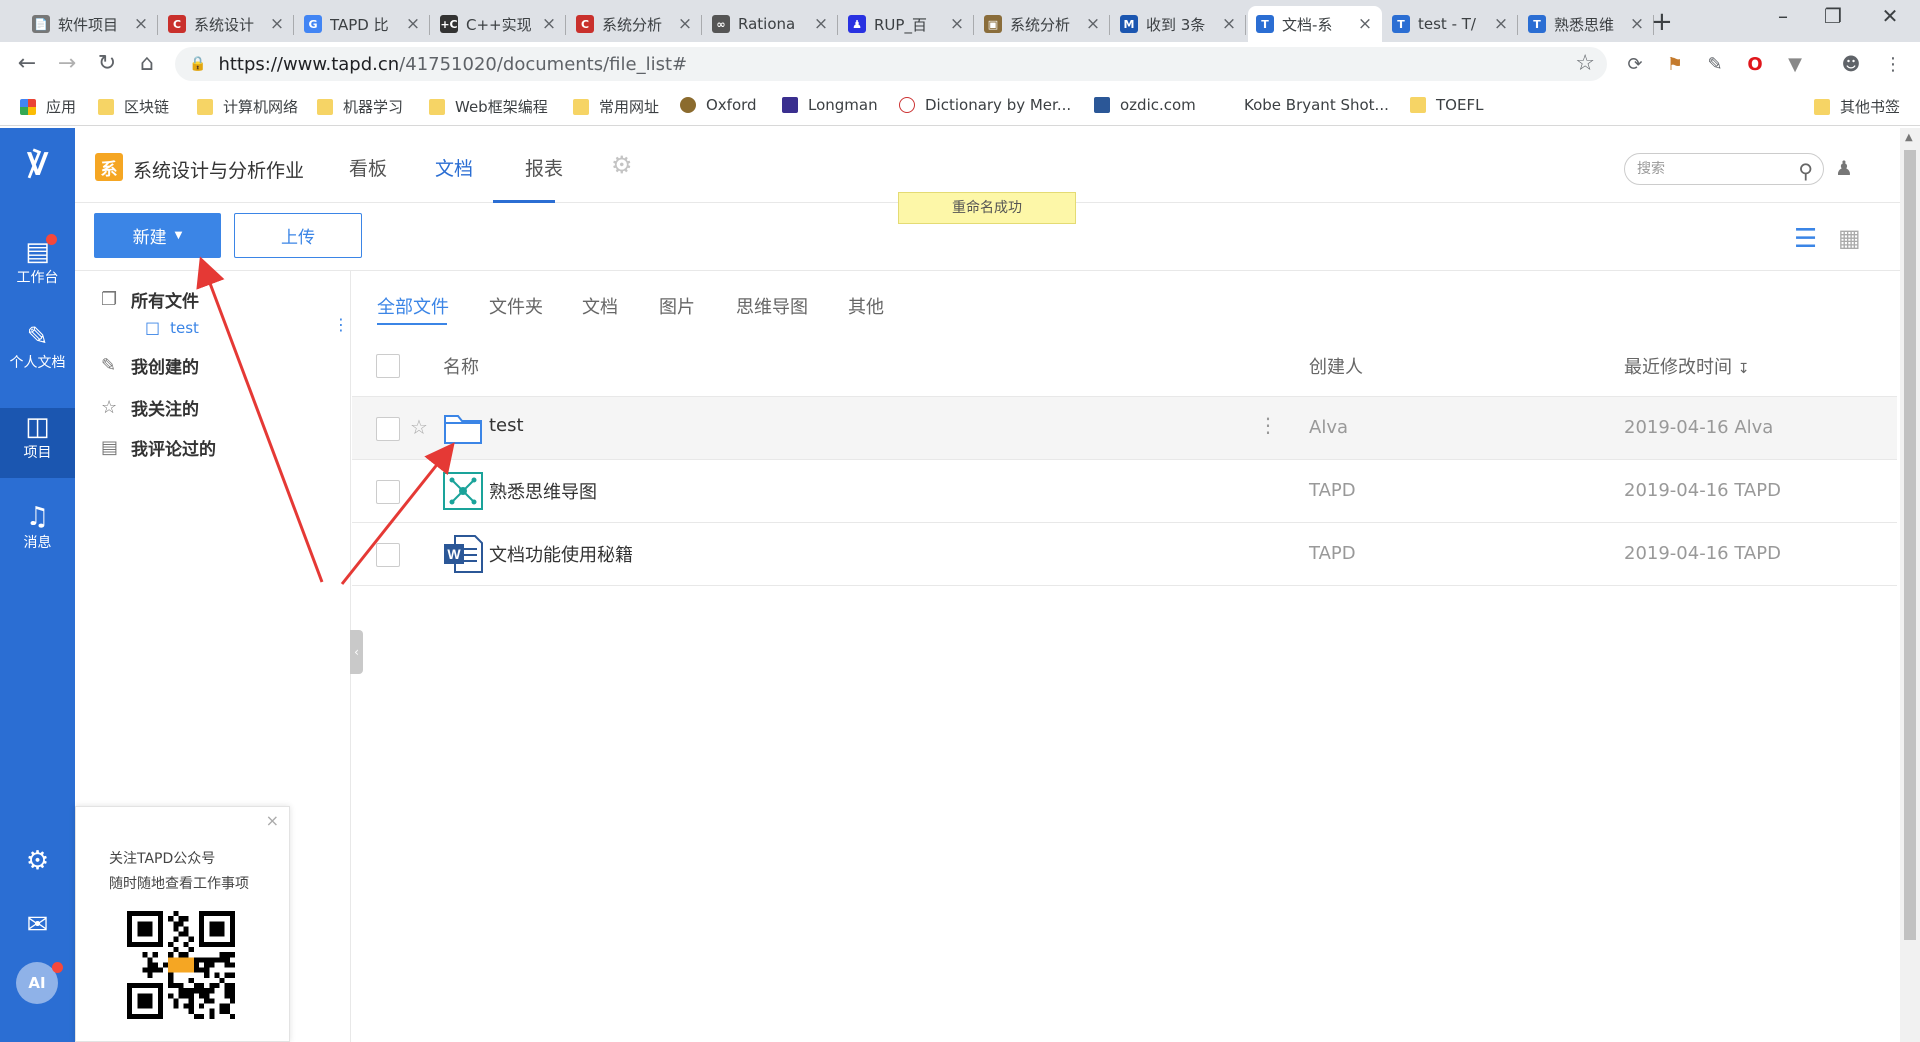  What do you see at coordinates (1755, 64) in the screenshot?
I see `opera-extension-icon: O` at bounding box center [1755, 64].